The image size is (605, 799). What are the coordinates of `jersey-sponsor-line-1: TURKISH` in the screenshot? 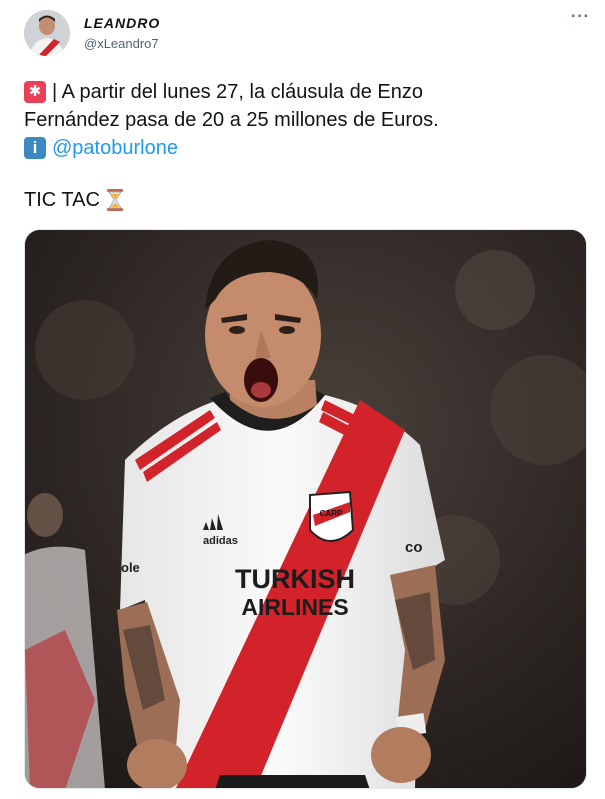 It's located at (295, 579).